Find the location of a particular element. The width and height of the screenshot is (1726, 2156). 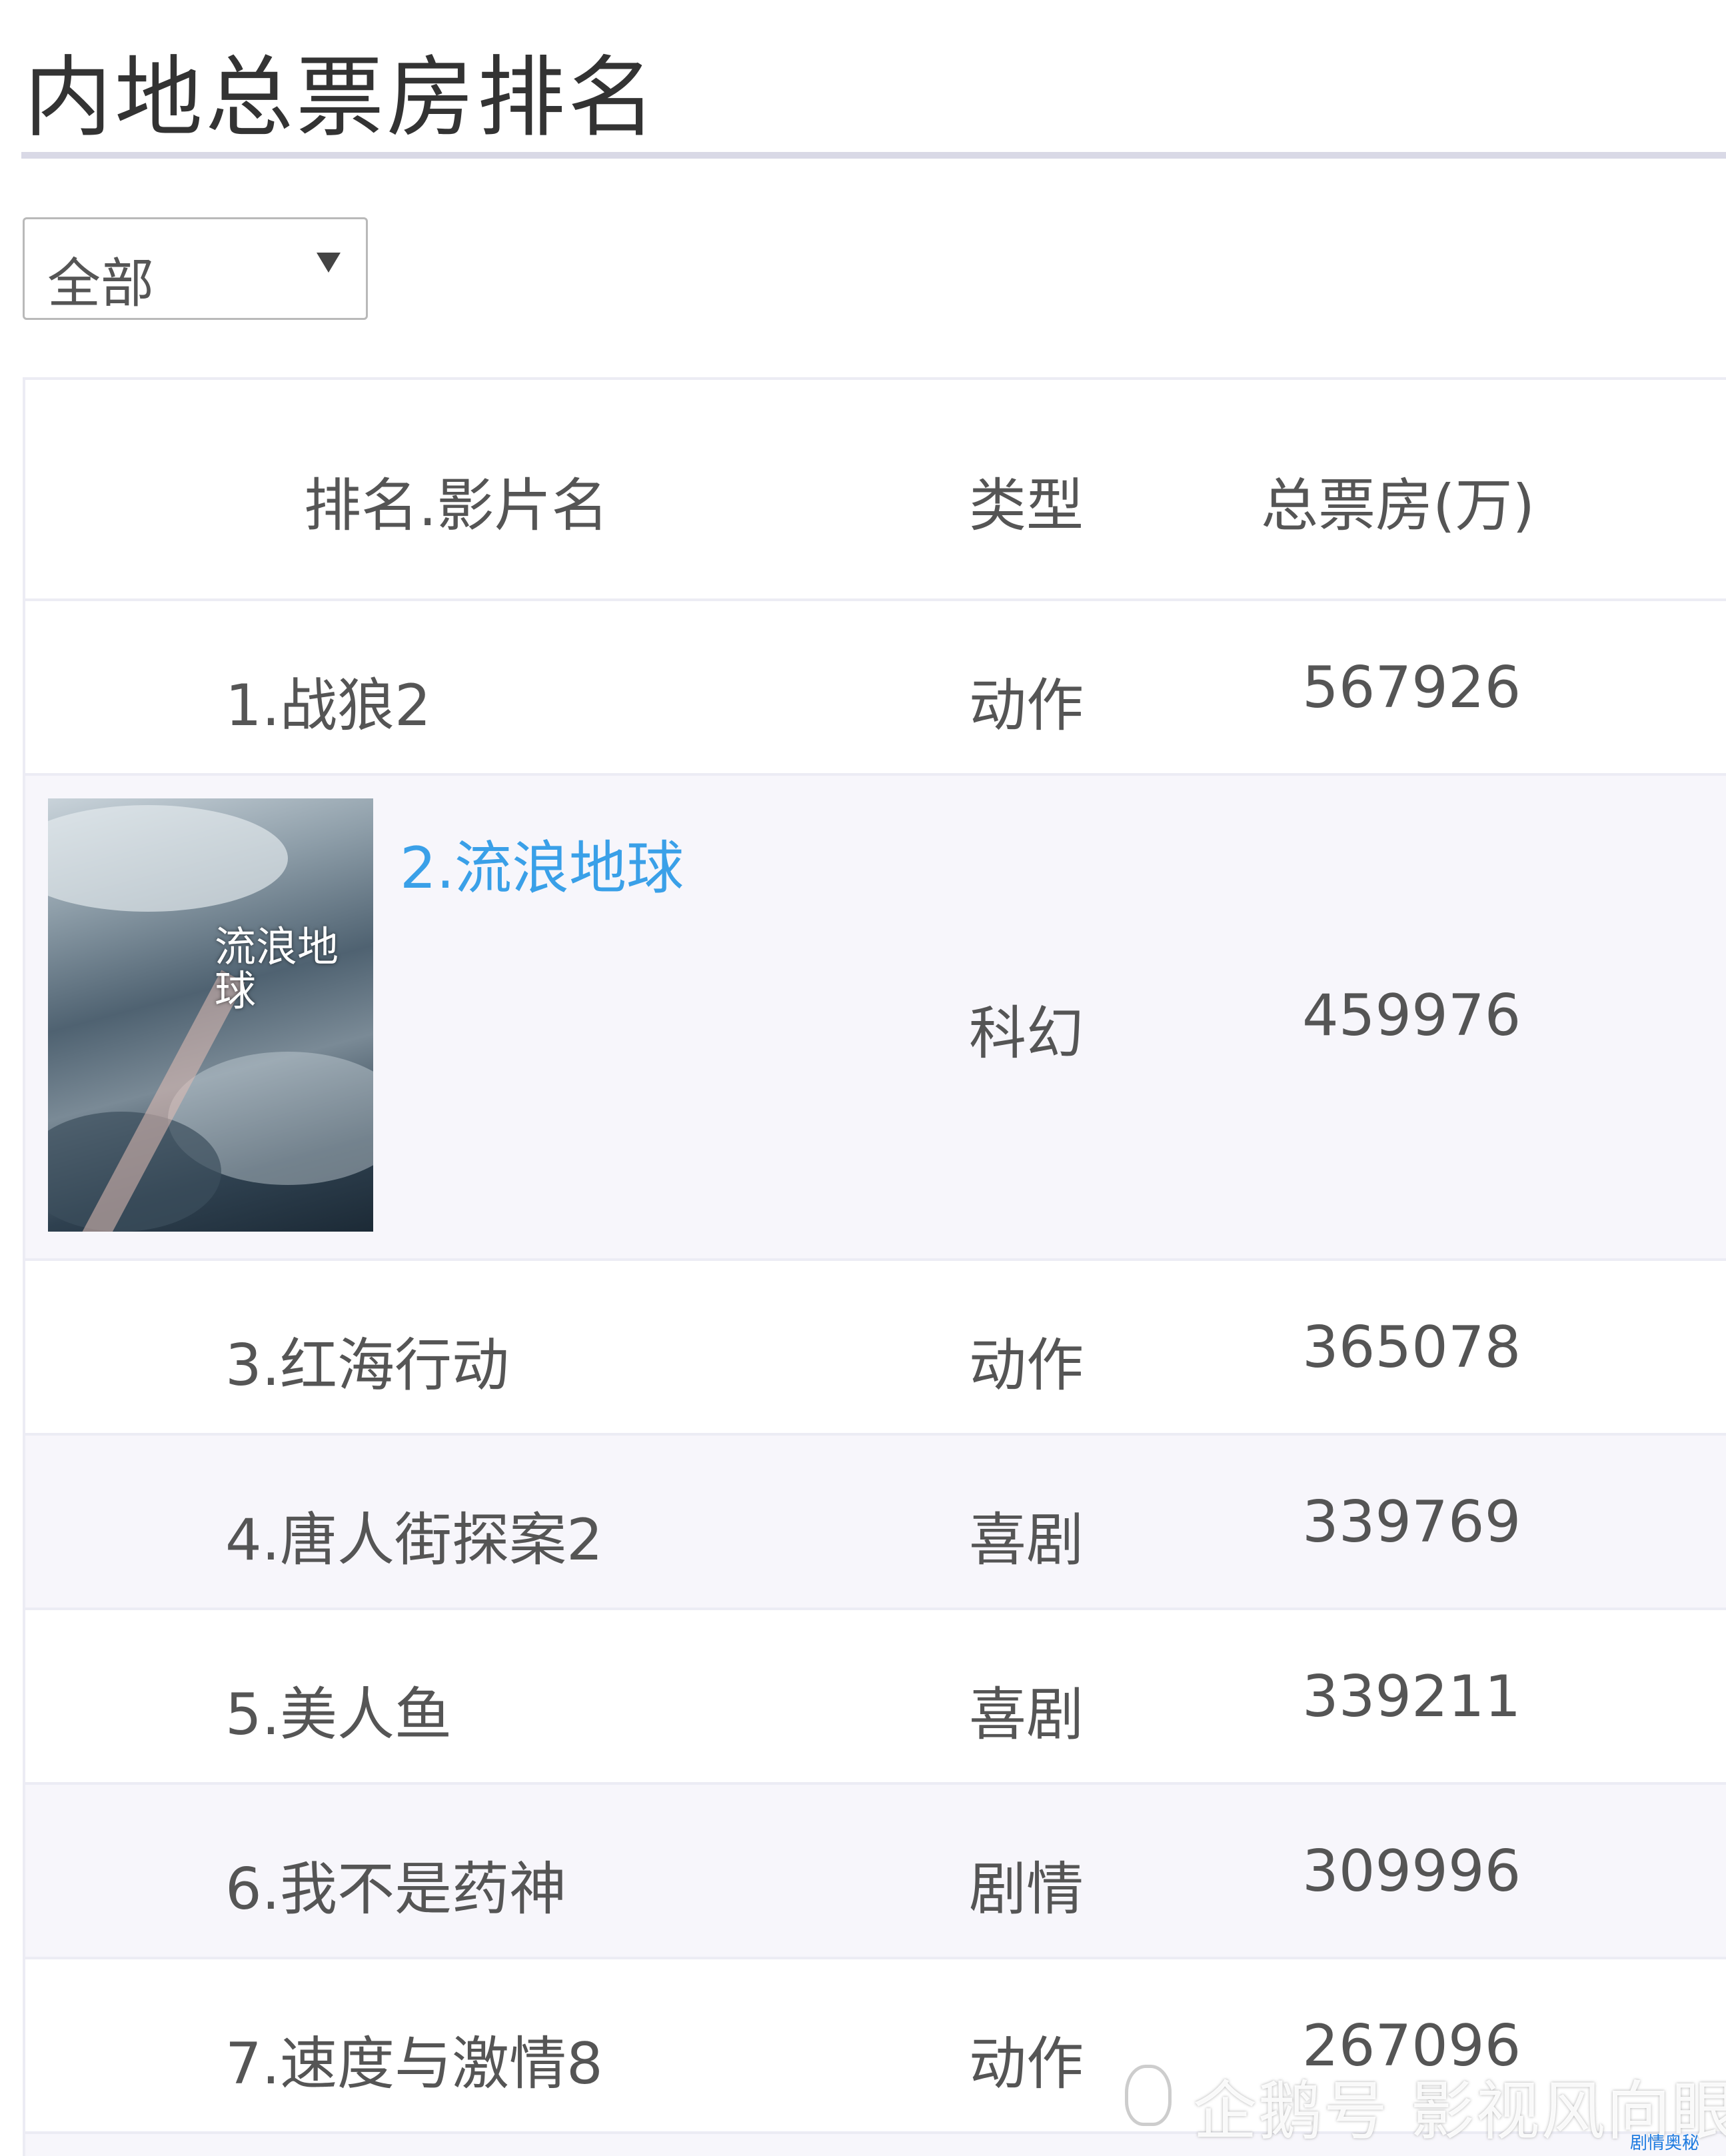

movie-name: 4.唐人街探案2 is located at coordinates (414, 1534).